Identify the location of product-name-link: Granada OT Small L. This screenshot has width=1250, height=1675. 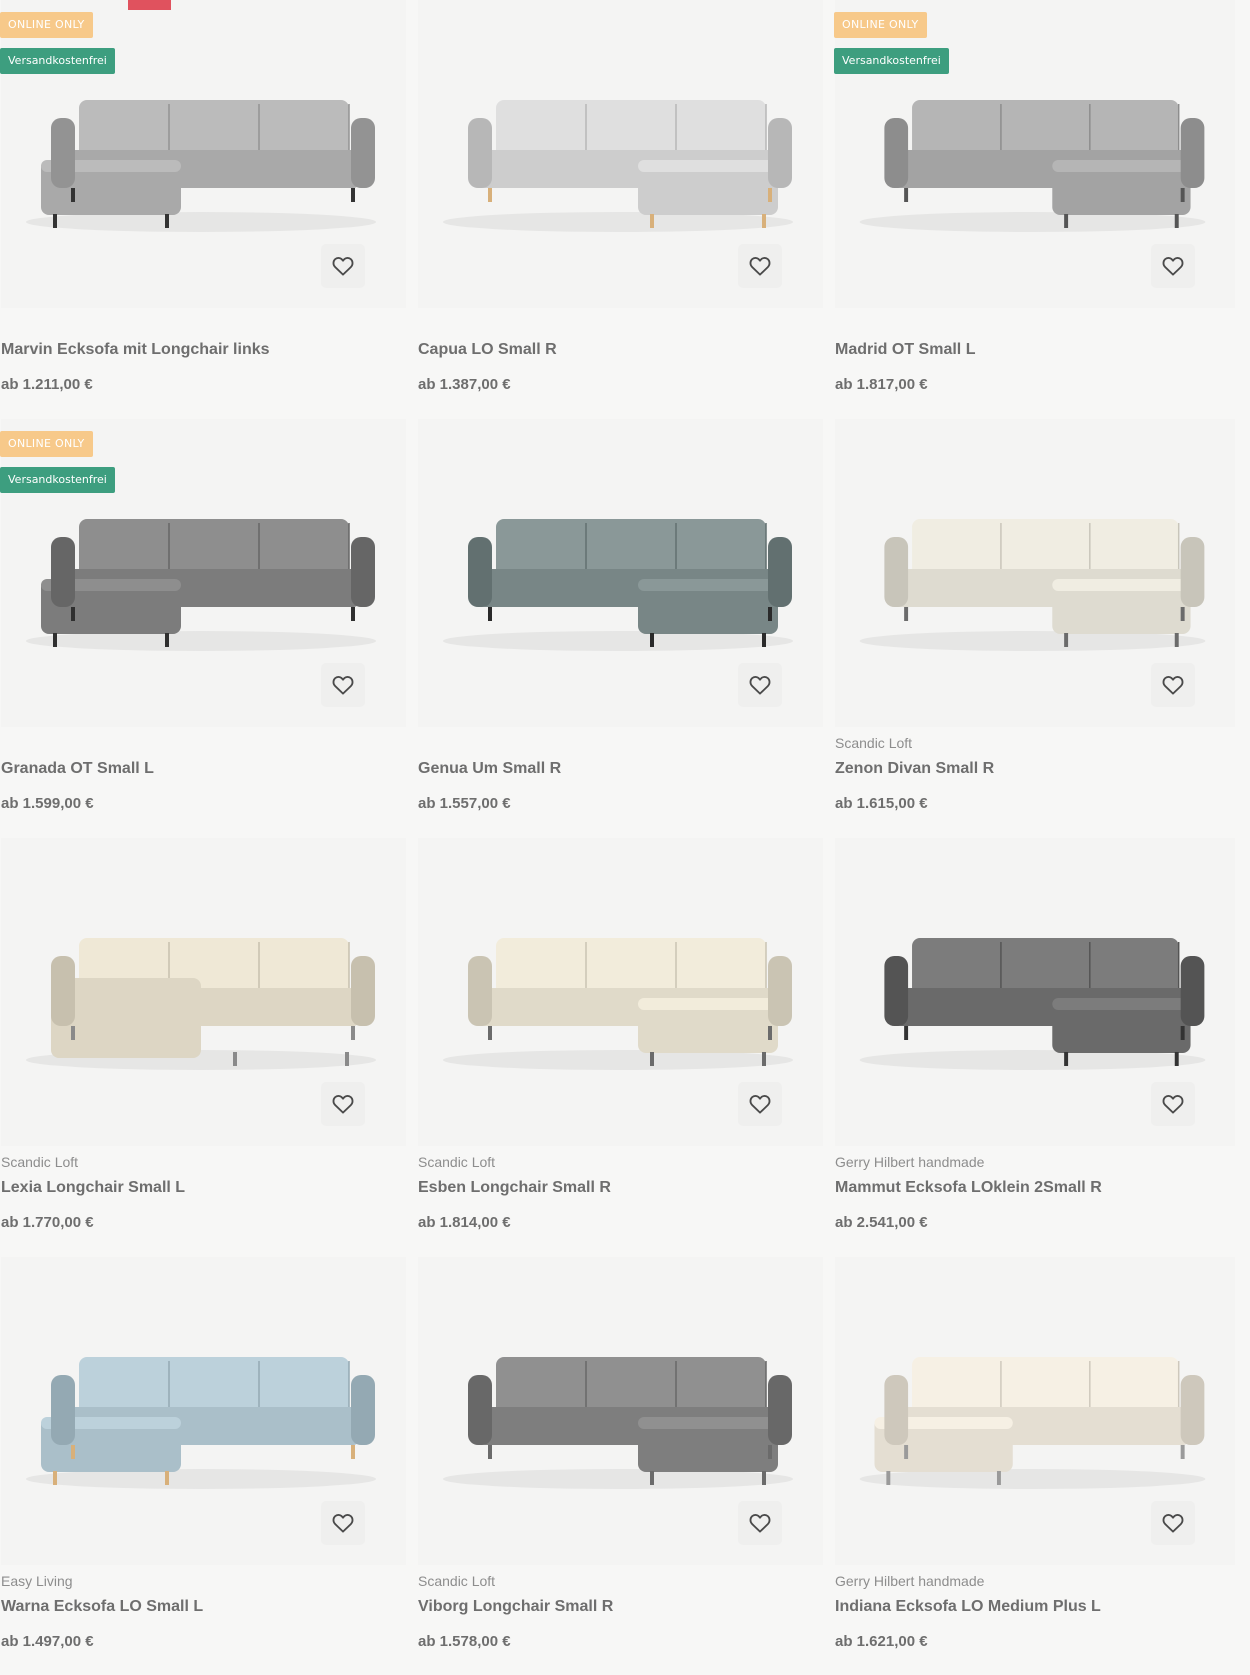
(77, 769).